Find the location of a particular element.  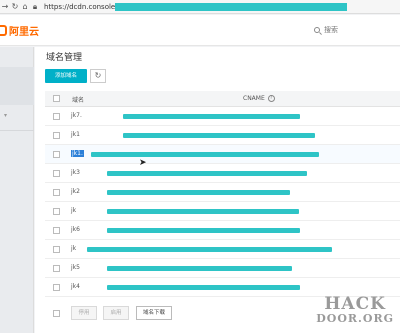

domain-cell: jk4 is located at coordinates (75, 286).